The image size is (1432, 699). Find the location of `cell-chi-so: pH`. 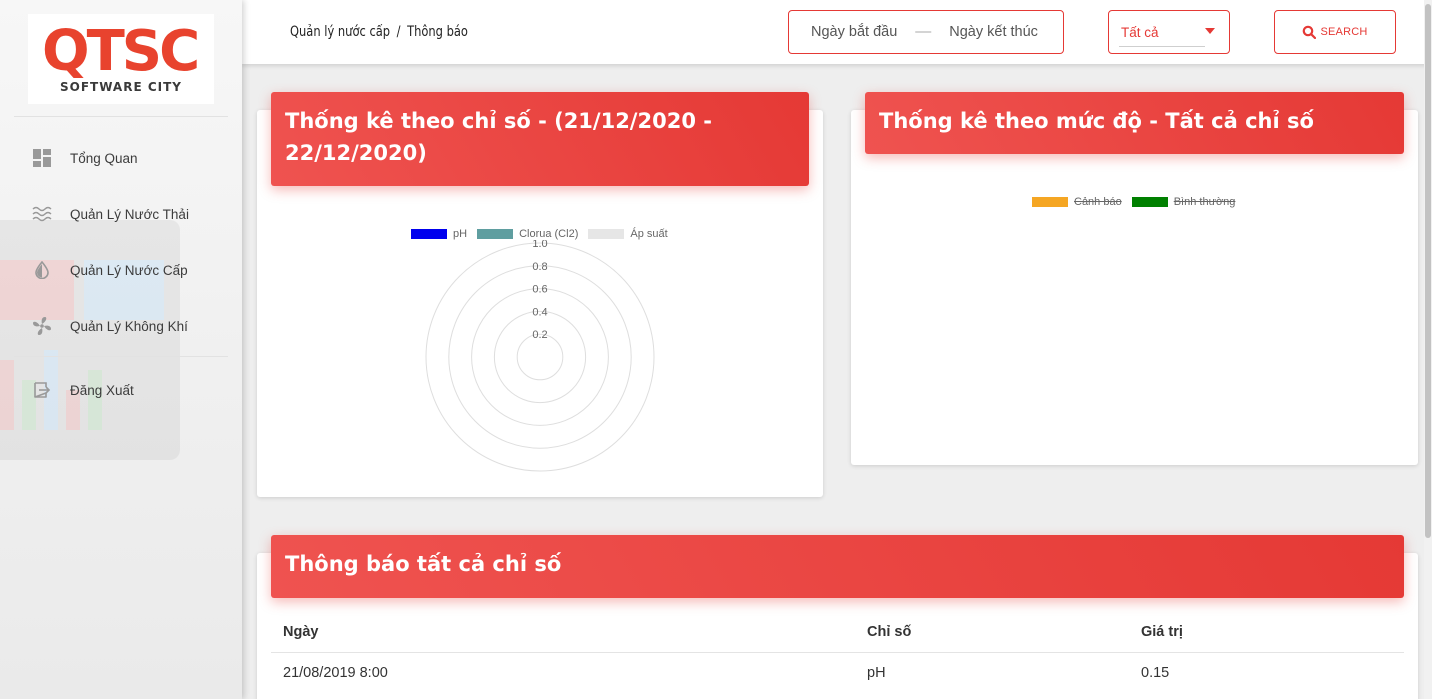

cell-chi-so: pH is located at coordinates (876, 673).